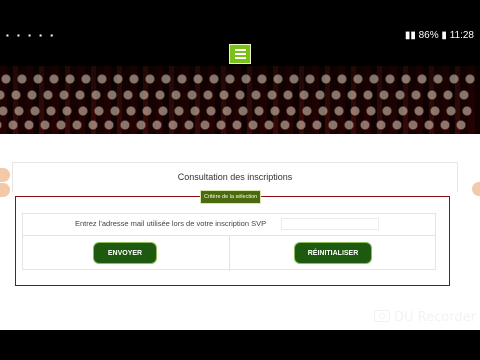  Describe the element at coordinates (428, 35) in the screenshot. I see `battery-level: 86%` at that location.